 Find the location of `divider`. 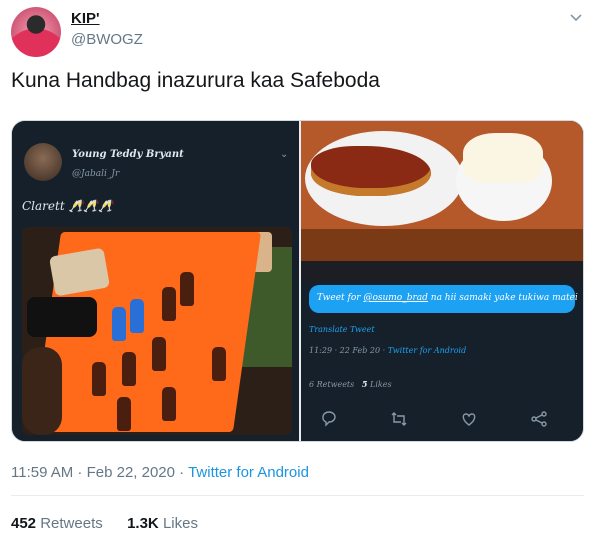

divider is located at coordinates (297, 495).